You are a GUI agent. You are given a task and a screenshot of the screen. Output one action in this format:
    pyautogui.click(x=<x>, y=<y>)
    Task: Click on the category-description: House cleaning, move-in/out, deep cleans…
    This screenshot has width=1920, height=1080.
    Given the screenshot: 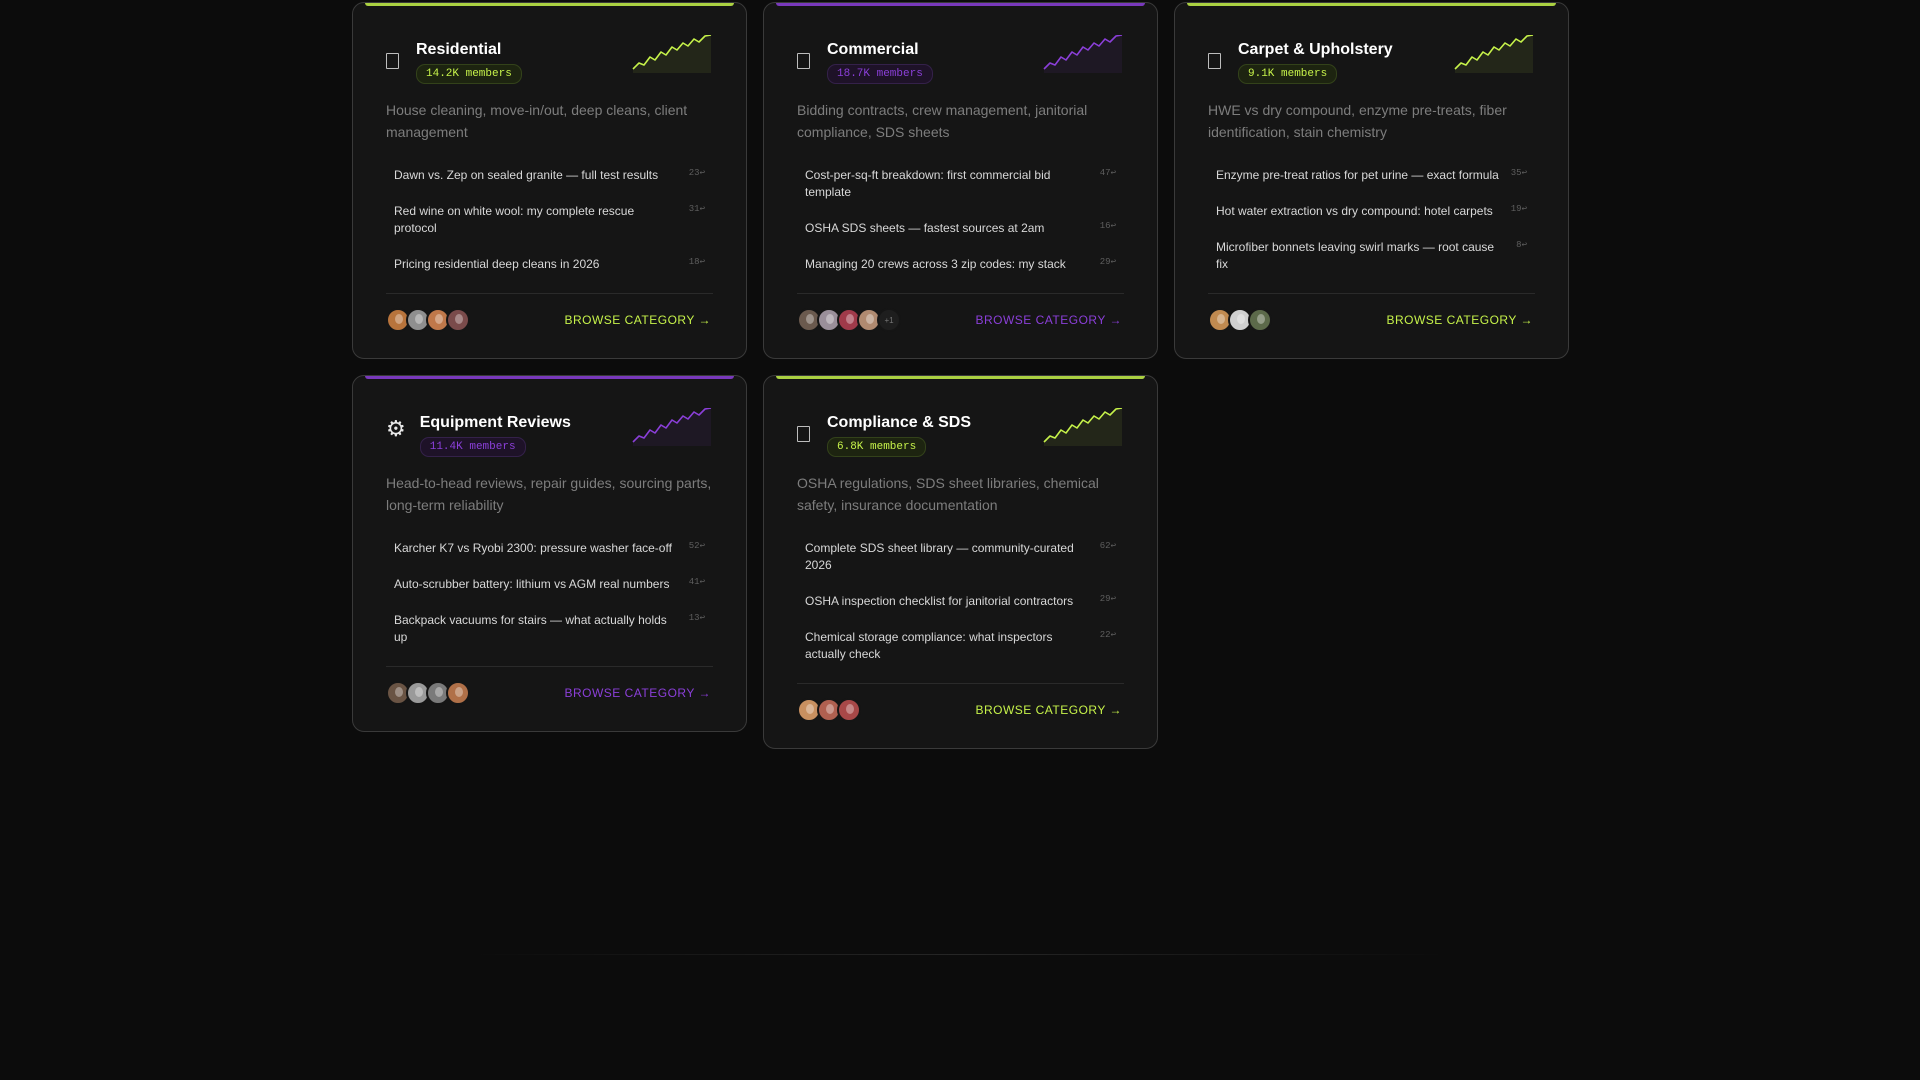 What is the action you would take?
    pyautogui.click(x=537, y=121)
    